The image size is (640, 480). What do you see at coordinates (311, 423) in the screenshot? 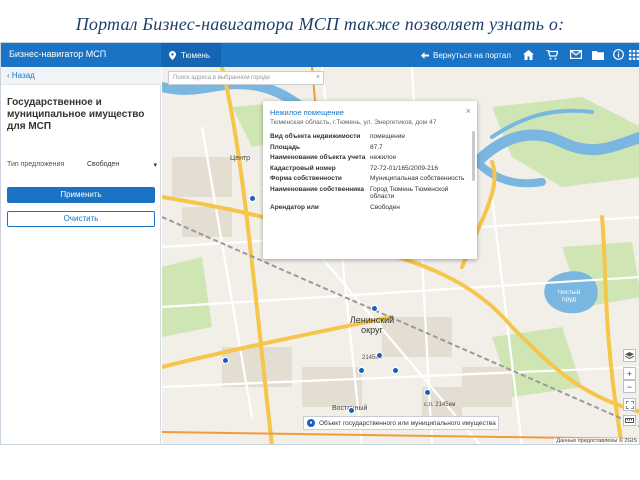
I see `legend-marker-icon: ●` at bounding box center [311, 423].